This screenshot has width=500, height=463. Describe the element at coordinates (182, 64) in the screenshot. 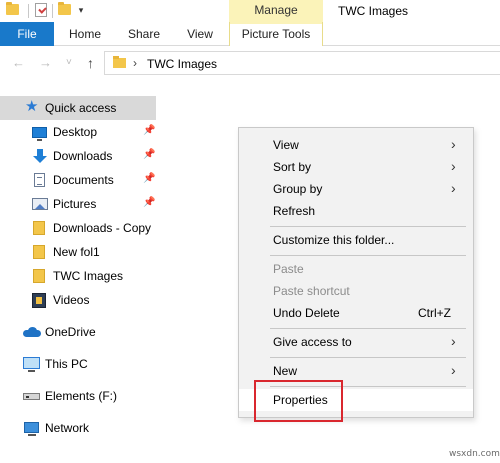

I see `breadcrumb: TWC Images` at that location.